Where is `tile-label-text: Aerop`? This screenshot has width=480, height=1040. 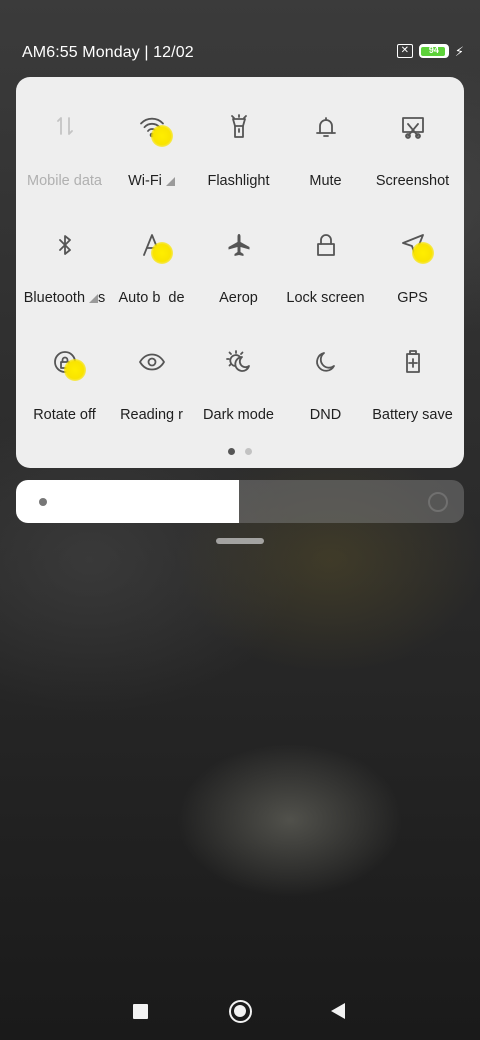 tile-label-text: Aerop is located at coordinates (238, 298).